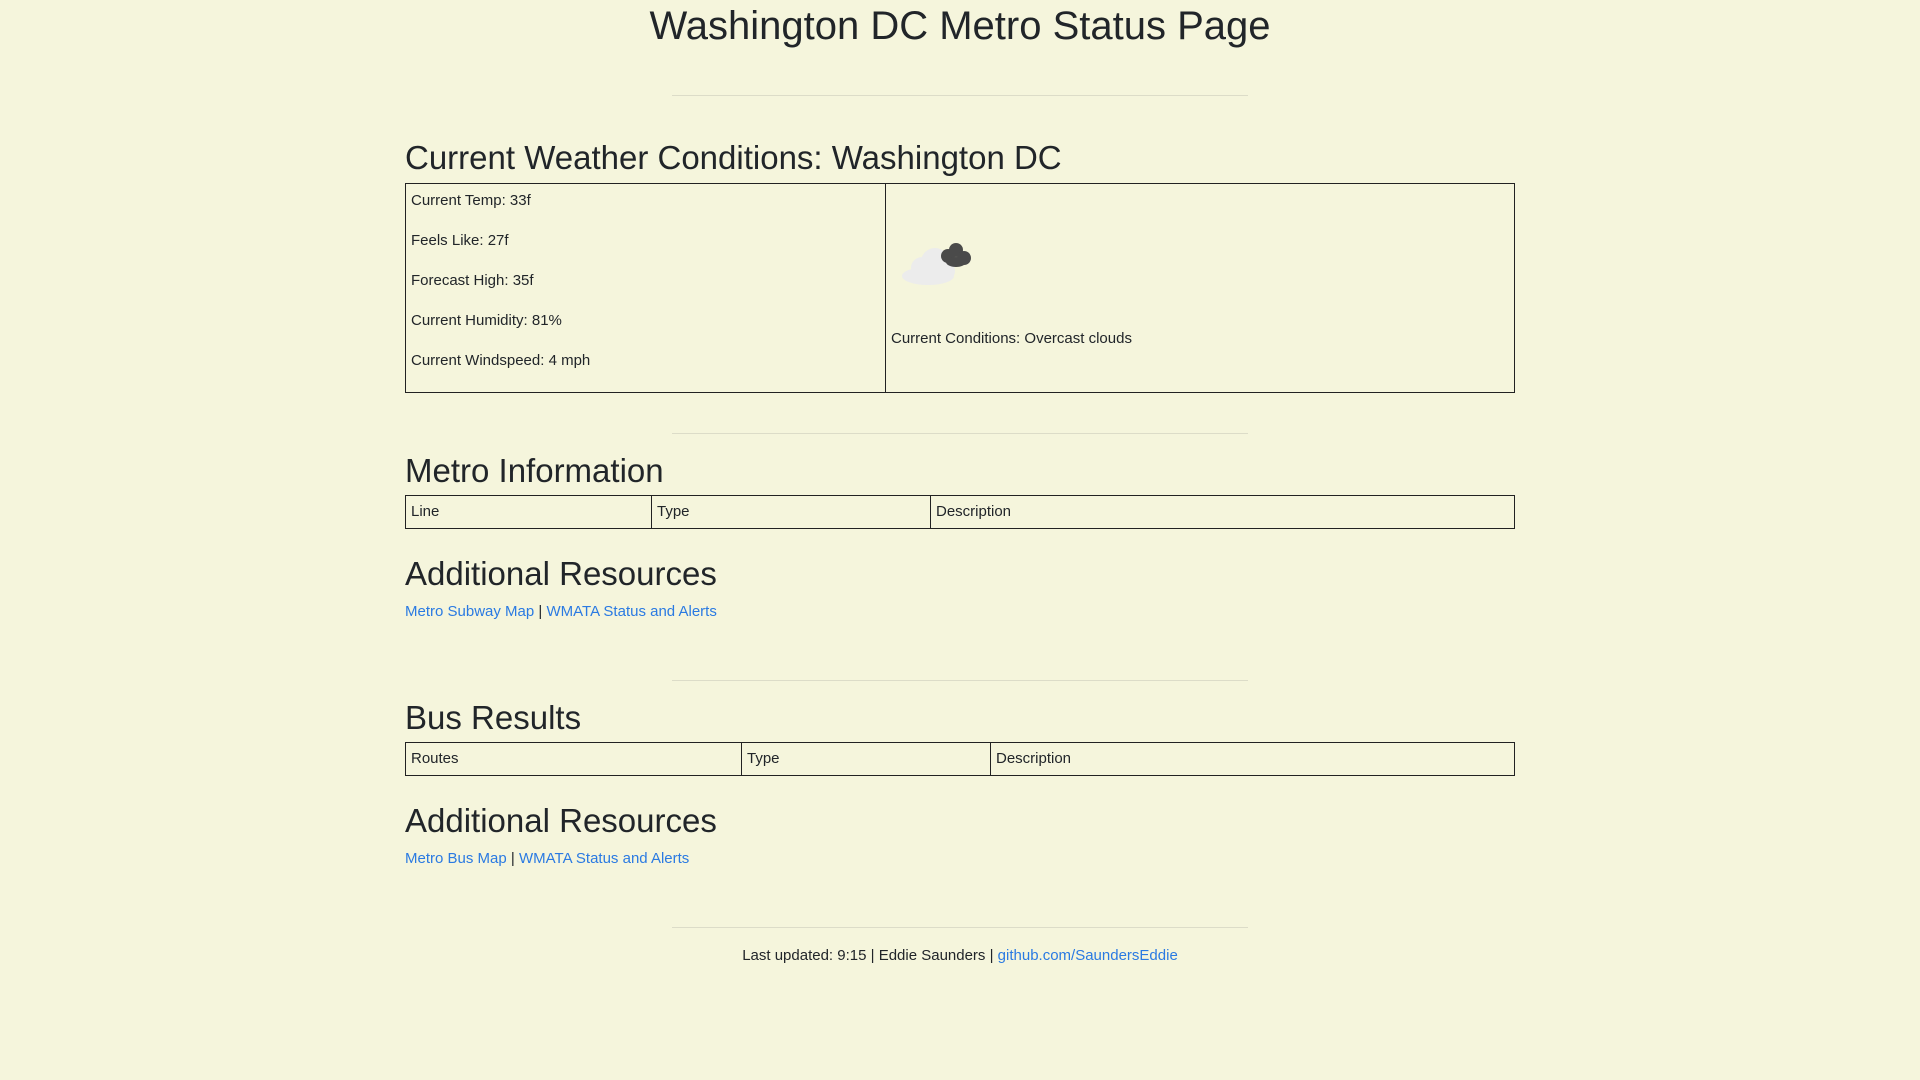 This screenshot has height=1080, width=1920. I want to click on weather-conditions-cell: Current Conditions: Overcast clouds, so click(1200, 288).